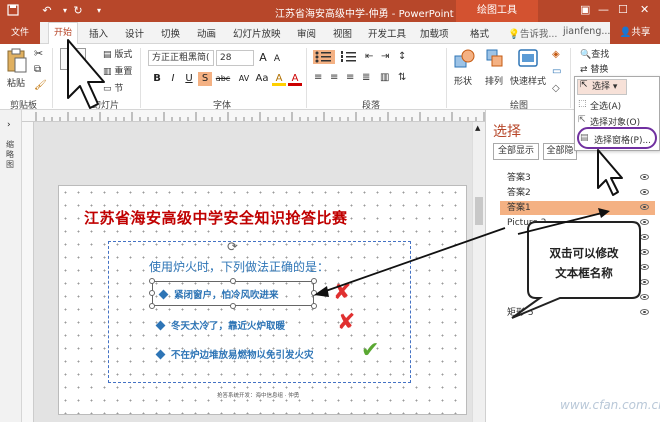 The width and height of the screenshot is (660, 422). I want to click on watermark-text: www.cfan.com.cn, so click(610, 405).